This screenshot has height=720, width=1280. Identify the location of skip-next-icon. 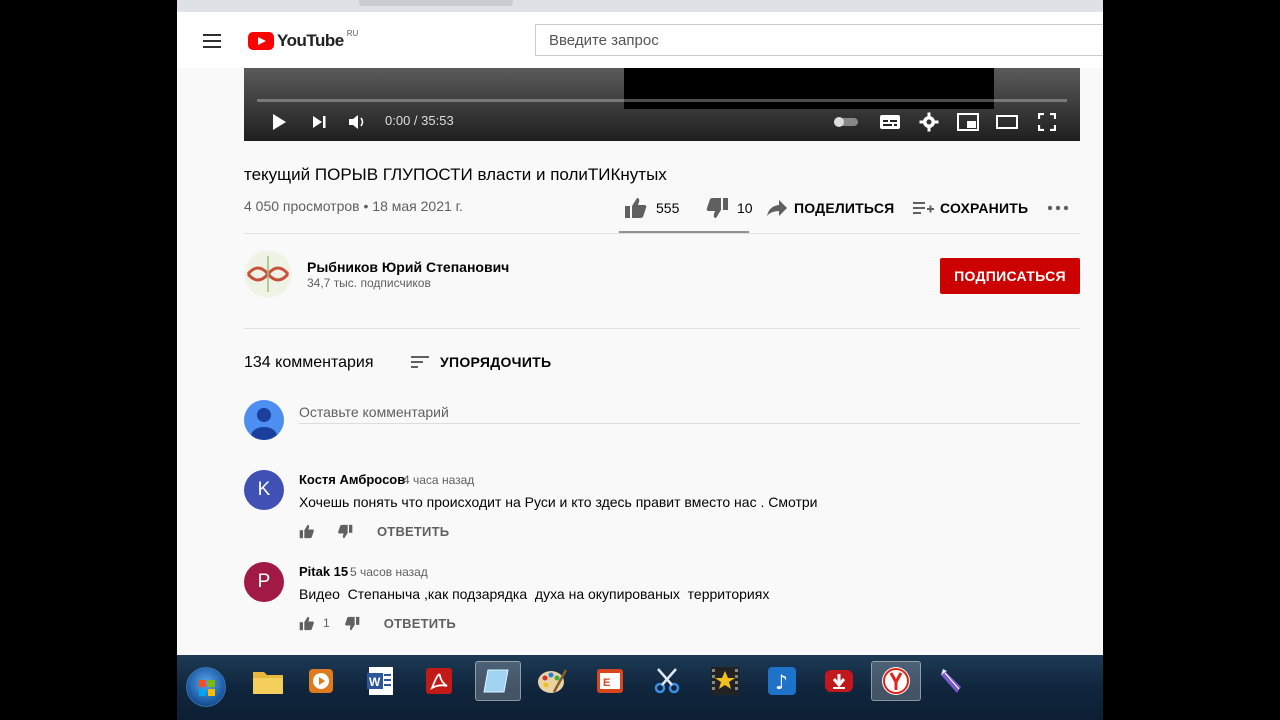
(319, 122).